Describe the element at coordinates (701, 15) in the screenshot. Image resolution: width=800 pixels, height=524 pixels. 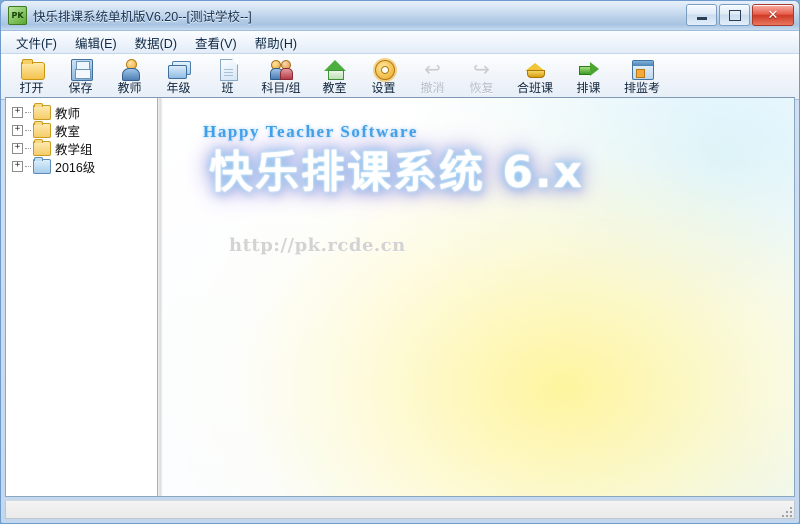
I see `minimize-button` at that location.